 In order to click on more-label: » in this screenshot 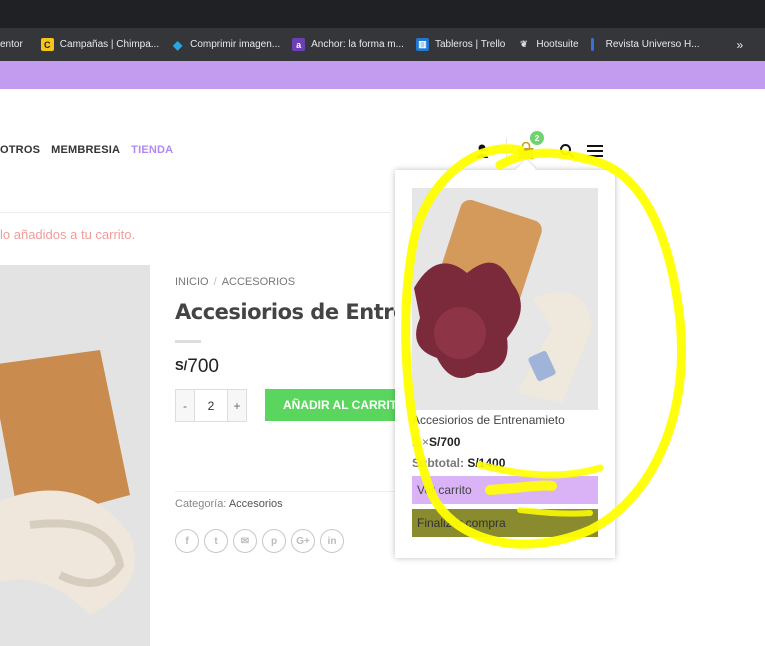, I will do `click(740, 44)`.